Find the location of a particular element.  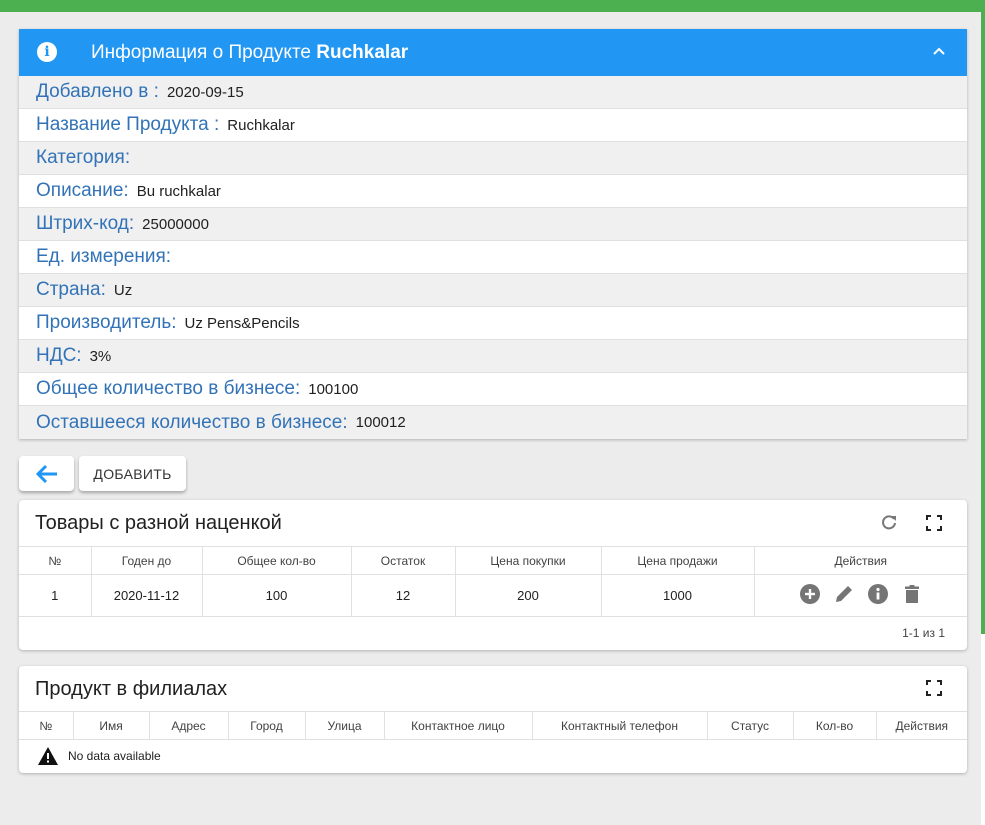

right-edge-stripe is located at coordinates (983, 317).